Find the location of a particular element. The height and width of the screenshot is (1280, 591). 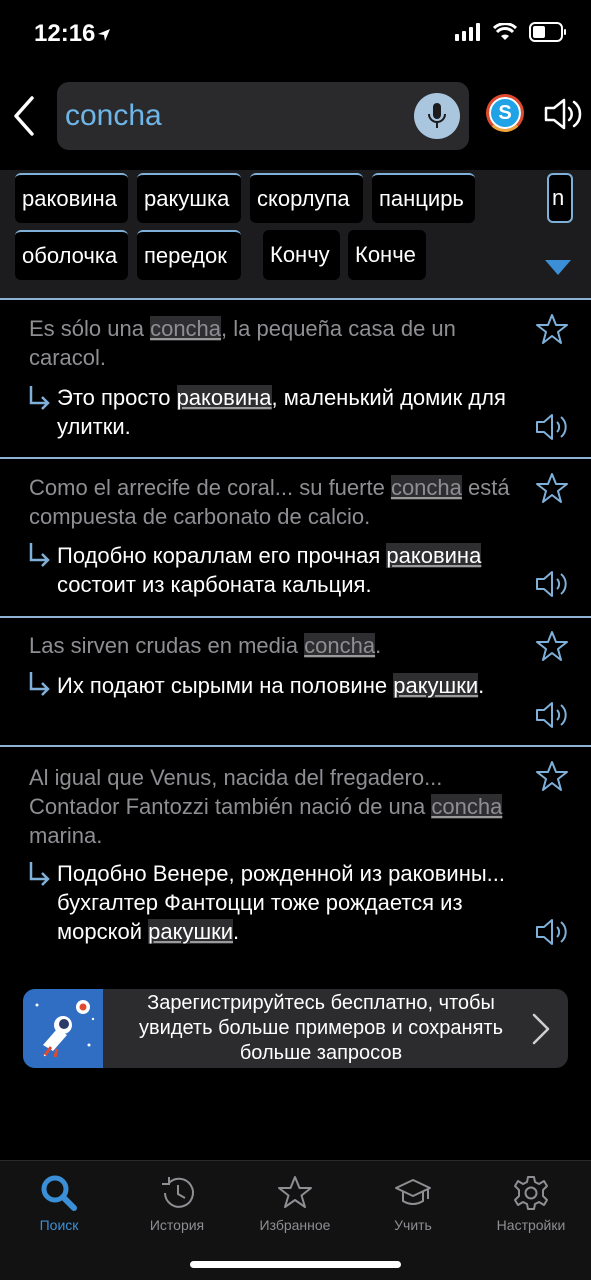

microphone-icon is located at coordinates (437, 115).